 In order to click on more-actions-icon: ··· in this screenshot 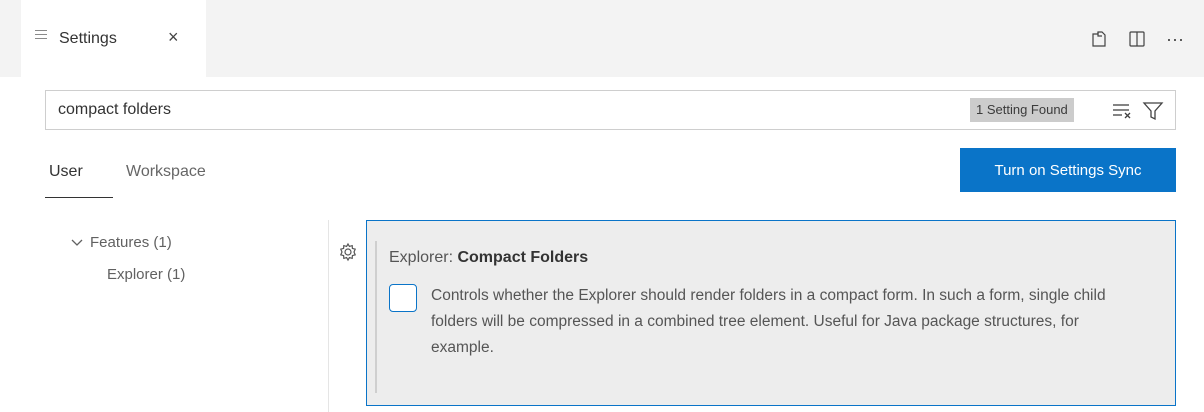, I will do `click(1175, 39)`.